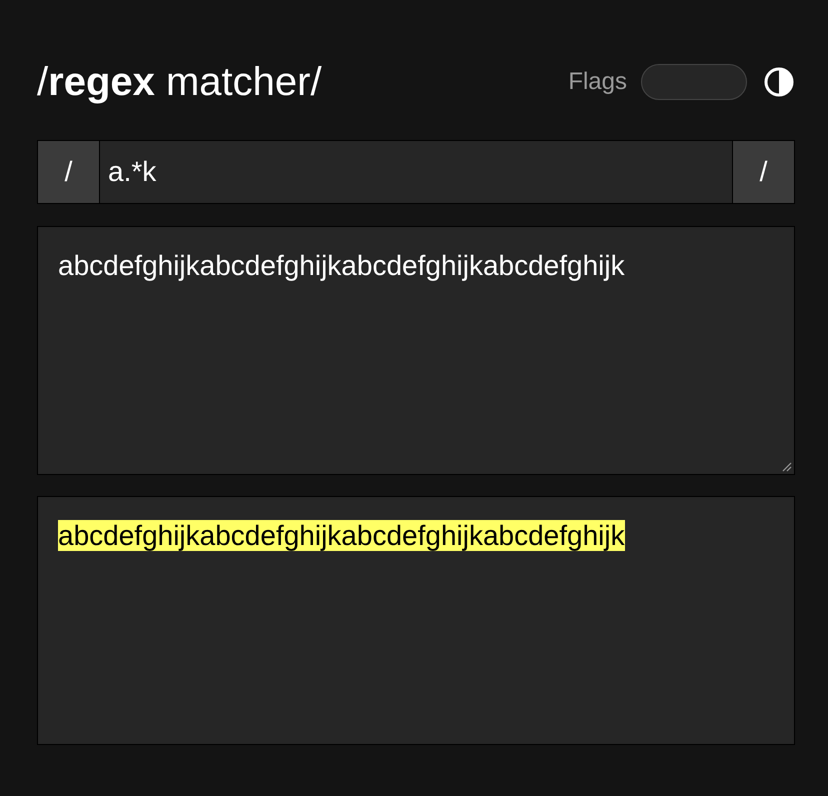 The image size is (828, 796). Describe the element at coordinates (786, 466) in the screenshot. I see `resize-handle-icon` at that location.